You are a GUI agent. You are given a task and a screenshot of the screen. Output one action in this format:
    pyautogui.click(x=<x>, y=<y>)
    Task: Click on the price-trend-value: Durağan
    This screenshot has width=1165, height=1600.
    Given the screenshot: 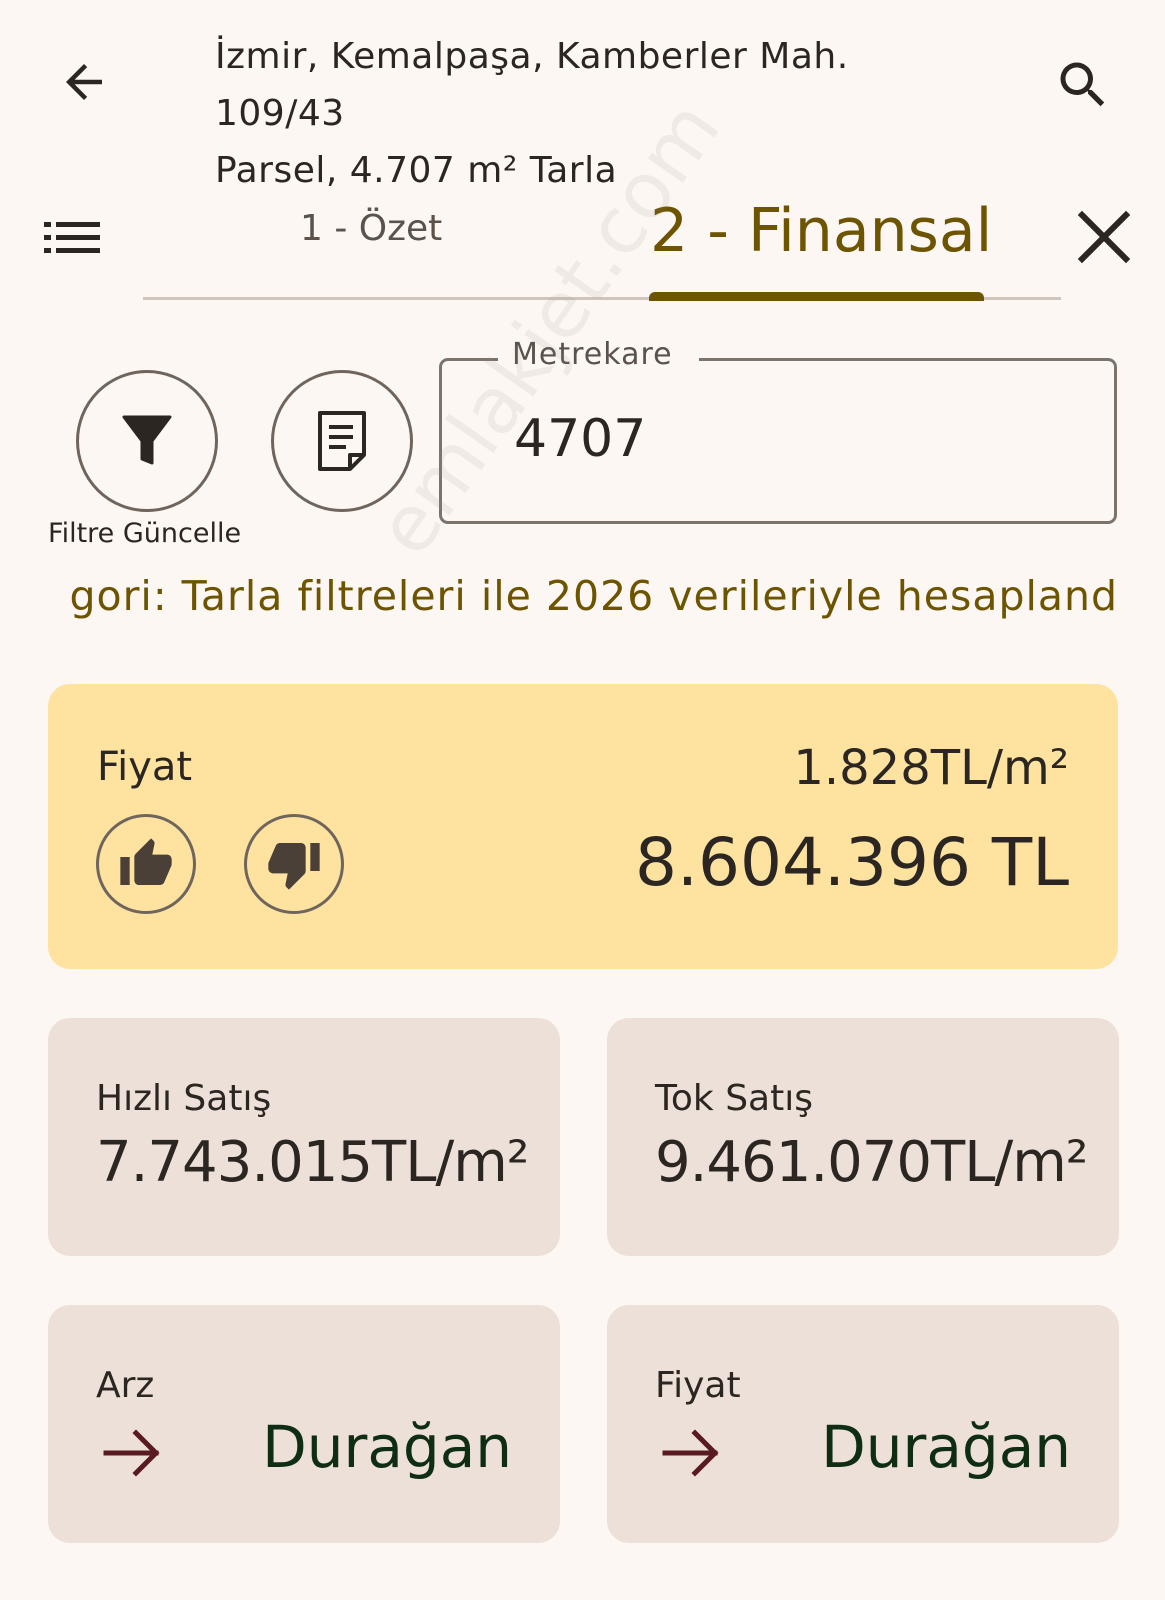 What is the action you would take?
    pyautogui.click(x=946, y=1447)
    